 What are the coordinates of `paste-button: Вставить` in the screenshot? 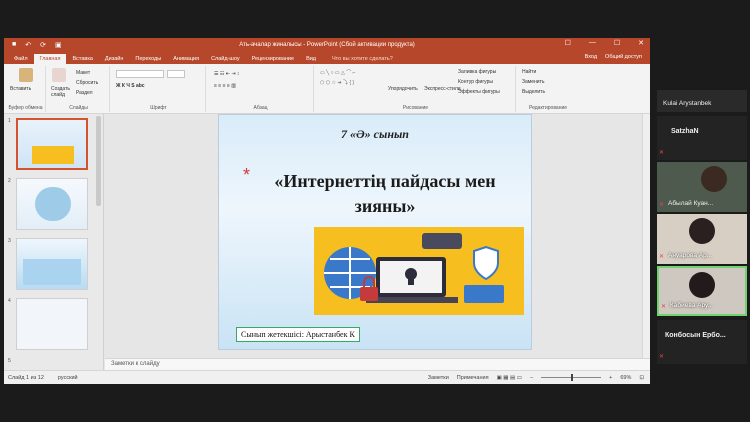 It's located at (20, 89).